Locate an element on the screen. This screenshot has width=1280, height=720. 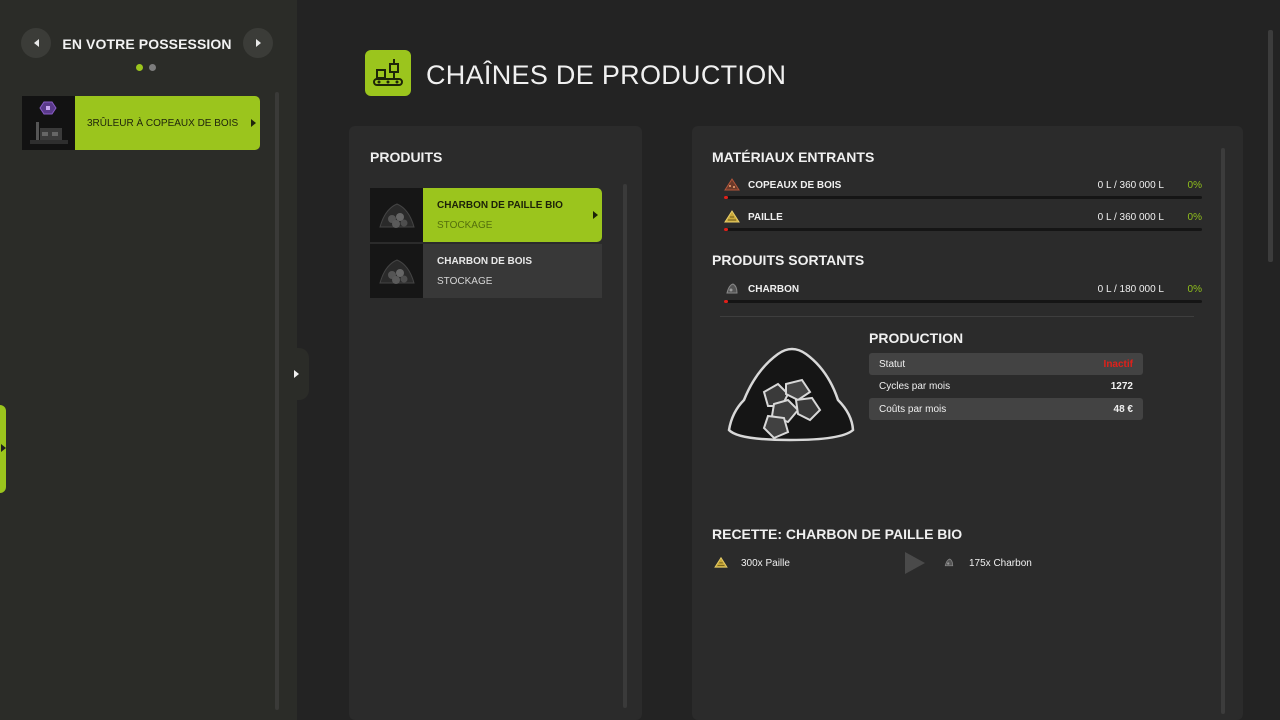
cycles-row: Cycles par mois 1272 is located at coordinates (1006, 386).